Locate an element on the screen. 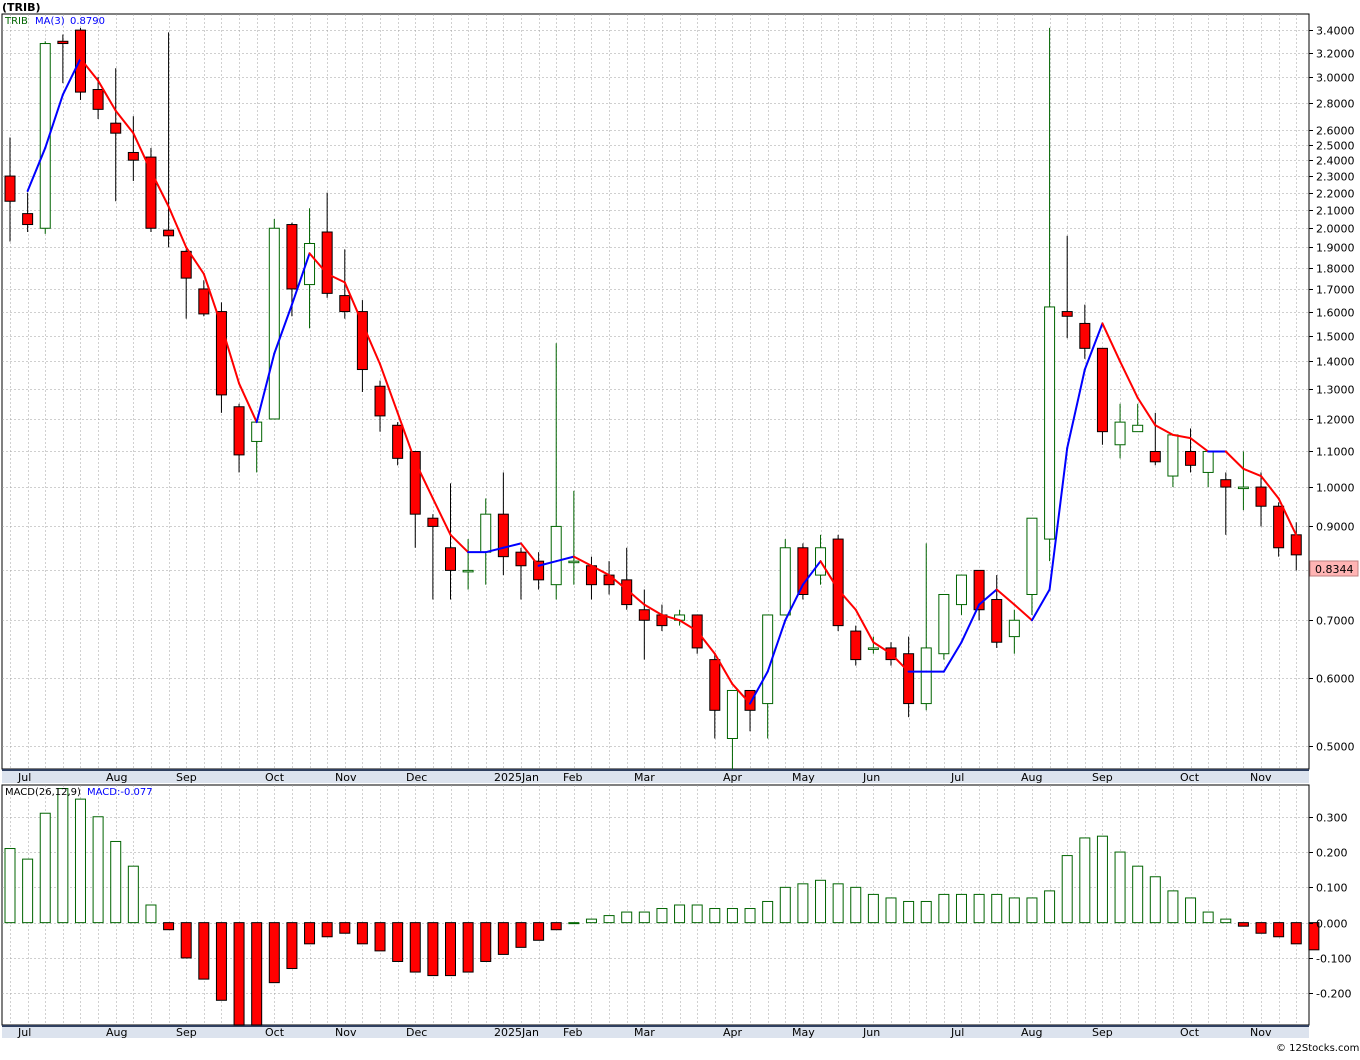  price-tick-label: 2.4000 is located at coordinates (1335, 161).